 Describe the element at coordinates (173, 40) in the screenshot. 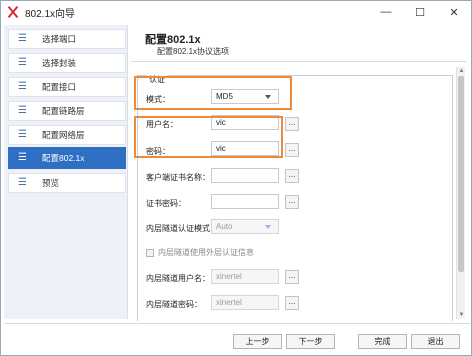

I see `page-title: 配置802.1x` at that location.